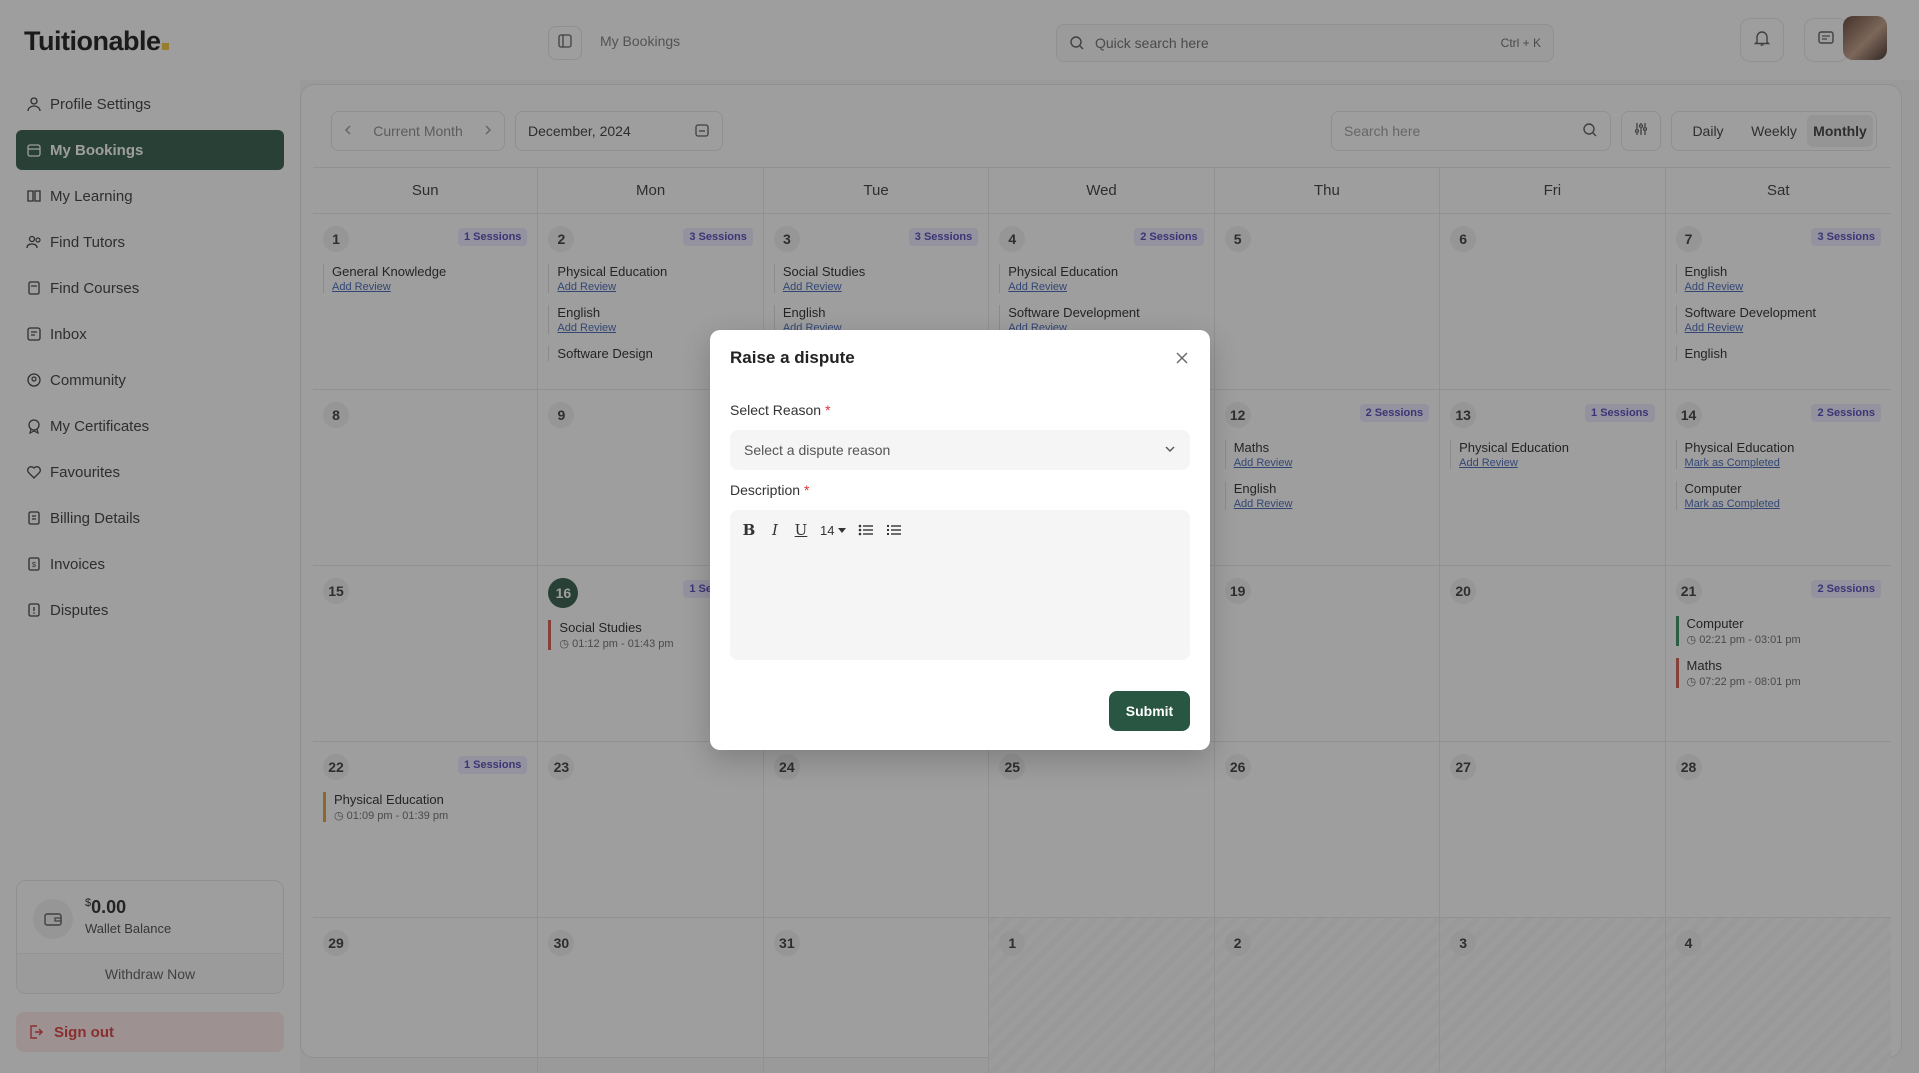 The height and width of the screenshot is (1073, 1919). I want to click on description-label-text: Description, so click(765, 490).